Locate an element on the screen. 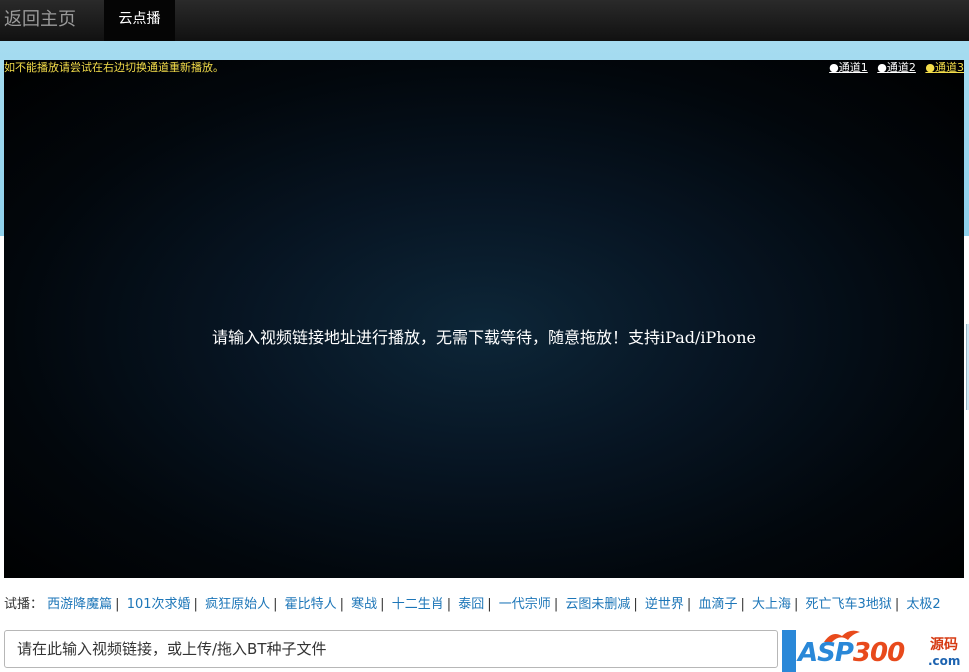 The width and height of the screenshot is (969, 672). trial-link: 大上海 is located at coordinates (771, 604).